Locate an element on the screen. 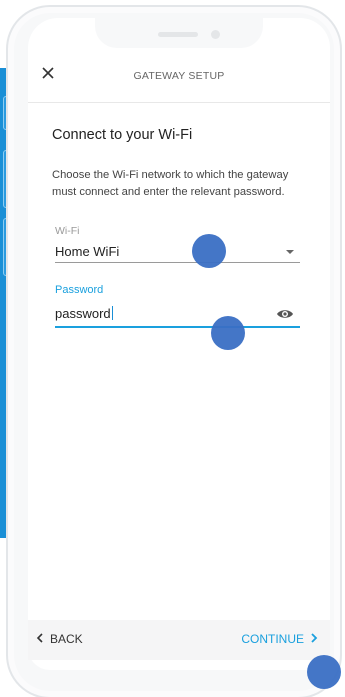 The image size is (345, 697). app-header: GATEWAY SETUP is located at coordinates (179, 75).